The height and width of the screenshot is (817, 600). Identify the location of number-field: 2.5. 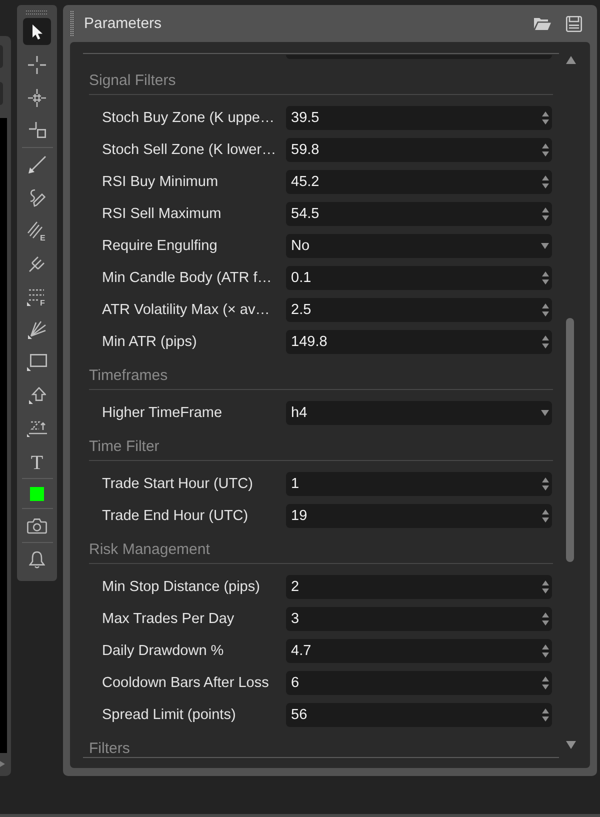
(419, 310).